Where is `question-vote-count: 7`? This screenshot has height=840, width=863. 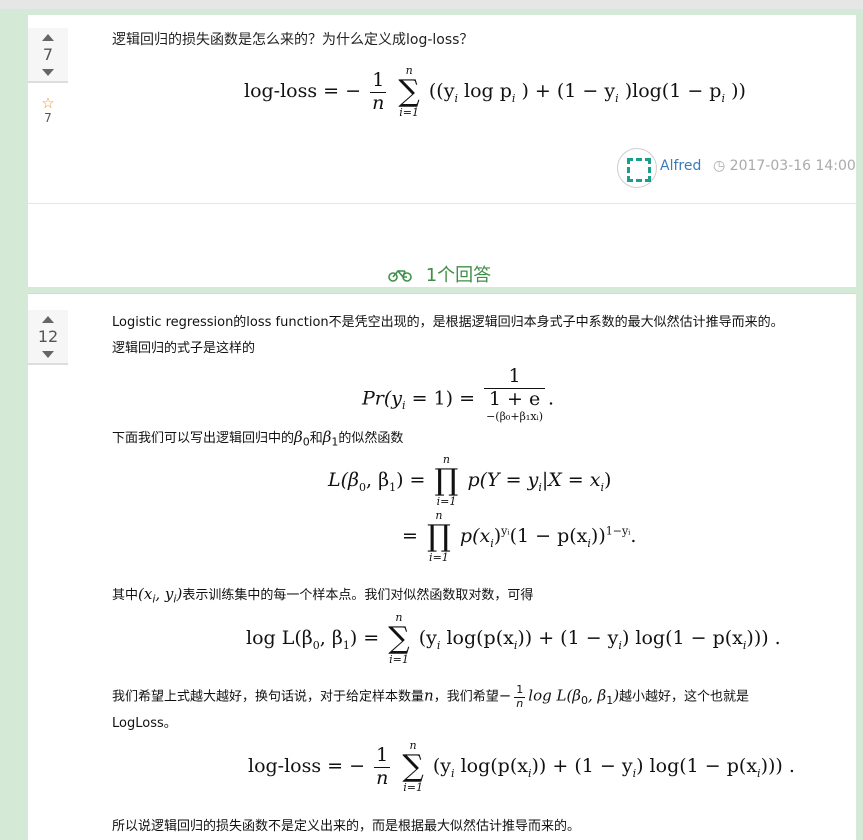
question-vote-count: 7 is located at coordinates (48, 54).